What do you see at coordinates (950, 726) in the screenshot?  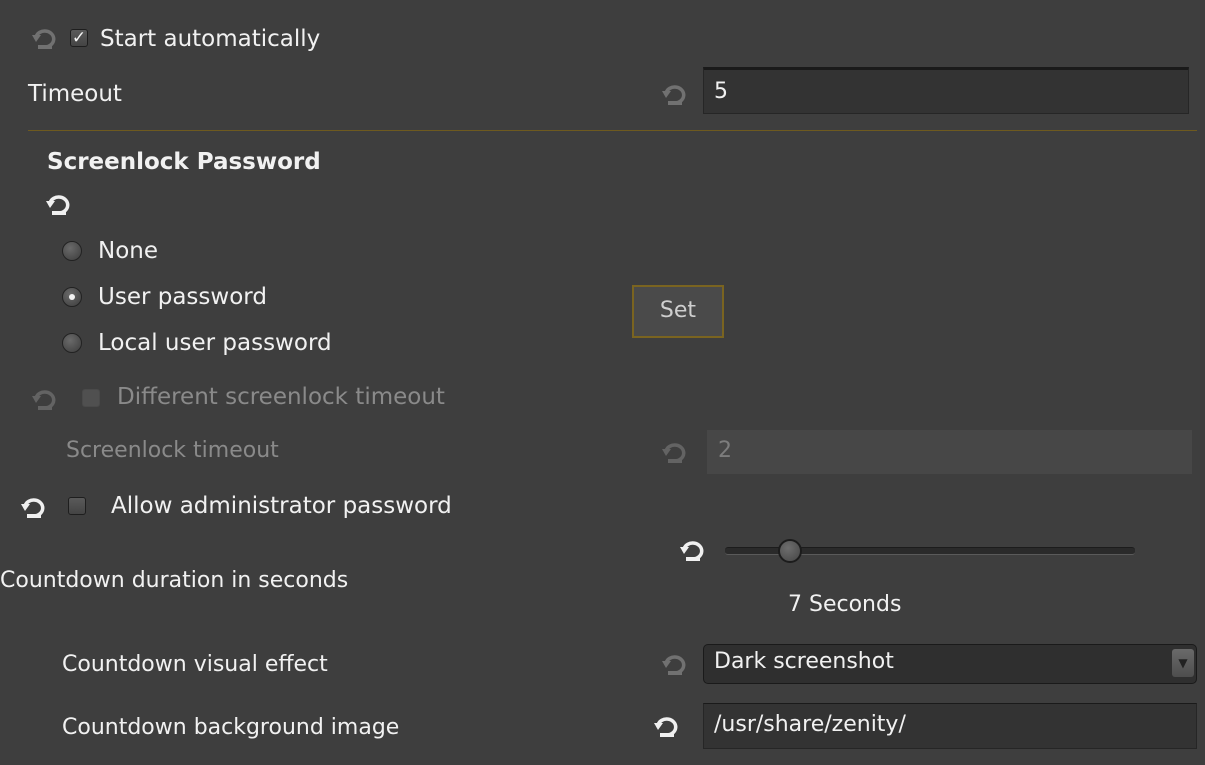 I see `background-image-input: /usr/share/zenity/` at bounding box center [950, 726].